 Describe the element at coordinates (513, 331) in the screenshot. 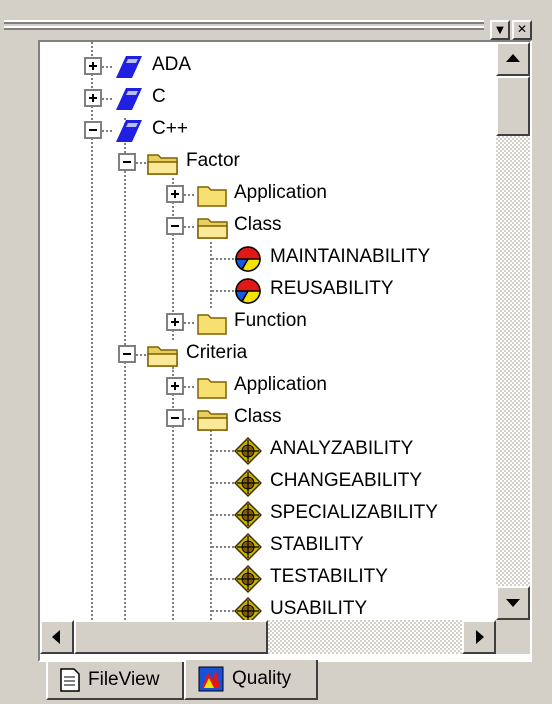

I see `vertical-scrollbar` at that location.